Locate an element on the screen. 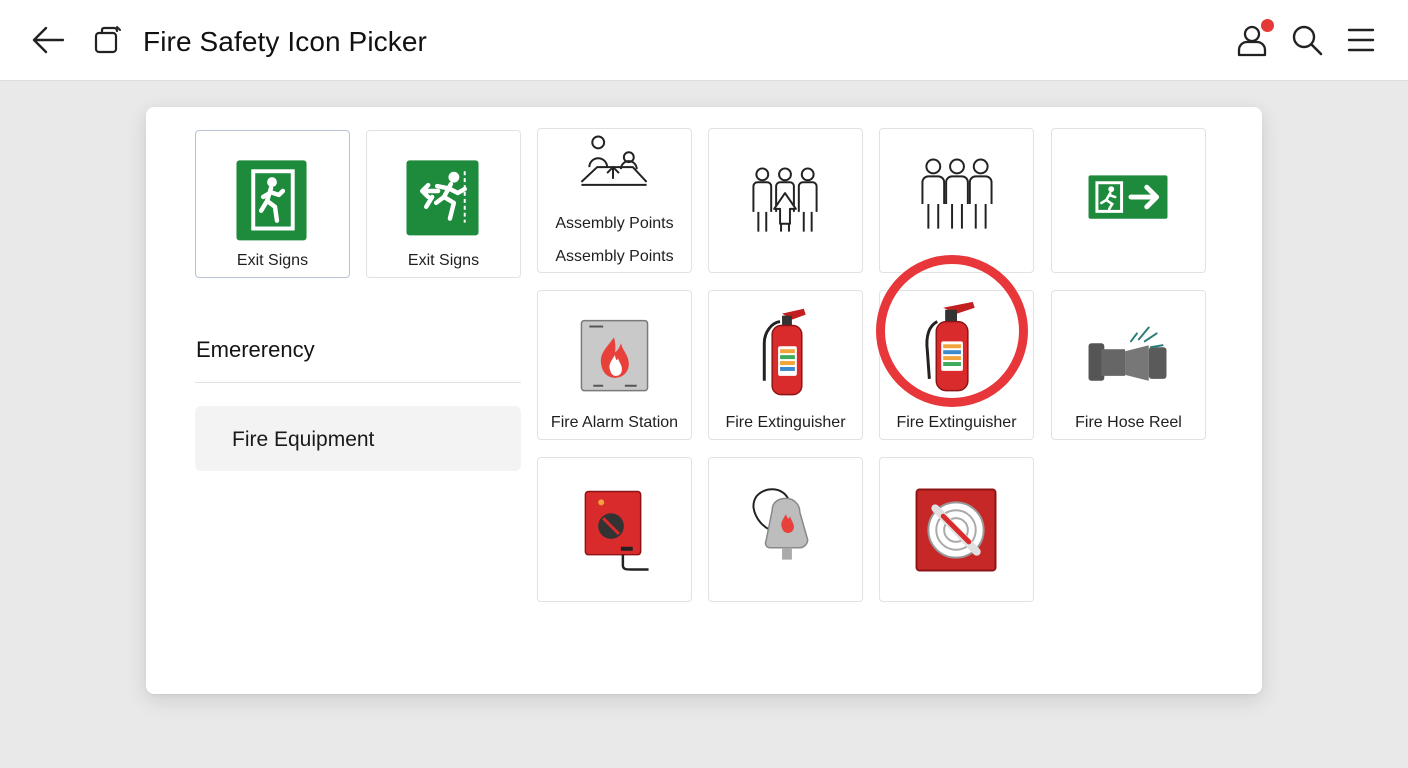 Image resolution: width=1408 pixels, height=768 pixels. tile-fire-alarm-station: Fire Alarm Station is located at coordinates (614, 365).